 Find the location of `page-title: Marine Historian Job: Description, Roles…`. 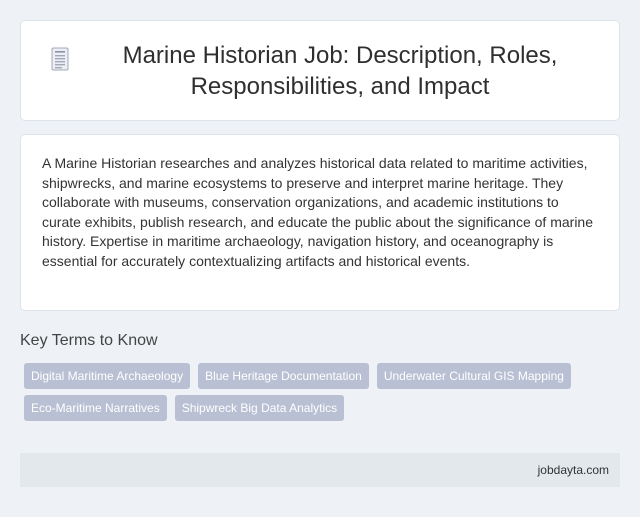

page-title: Marine Historian Job: Description, Roles… is located at coordinates (340, 70).